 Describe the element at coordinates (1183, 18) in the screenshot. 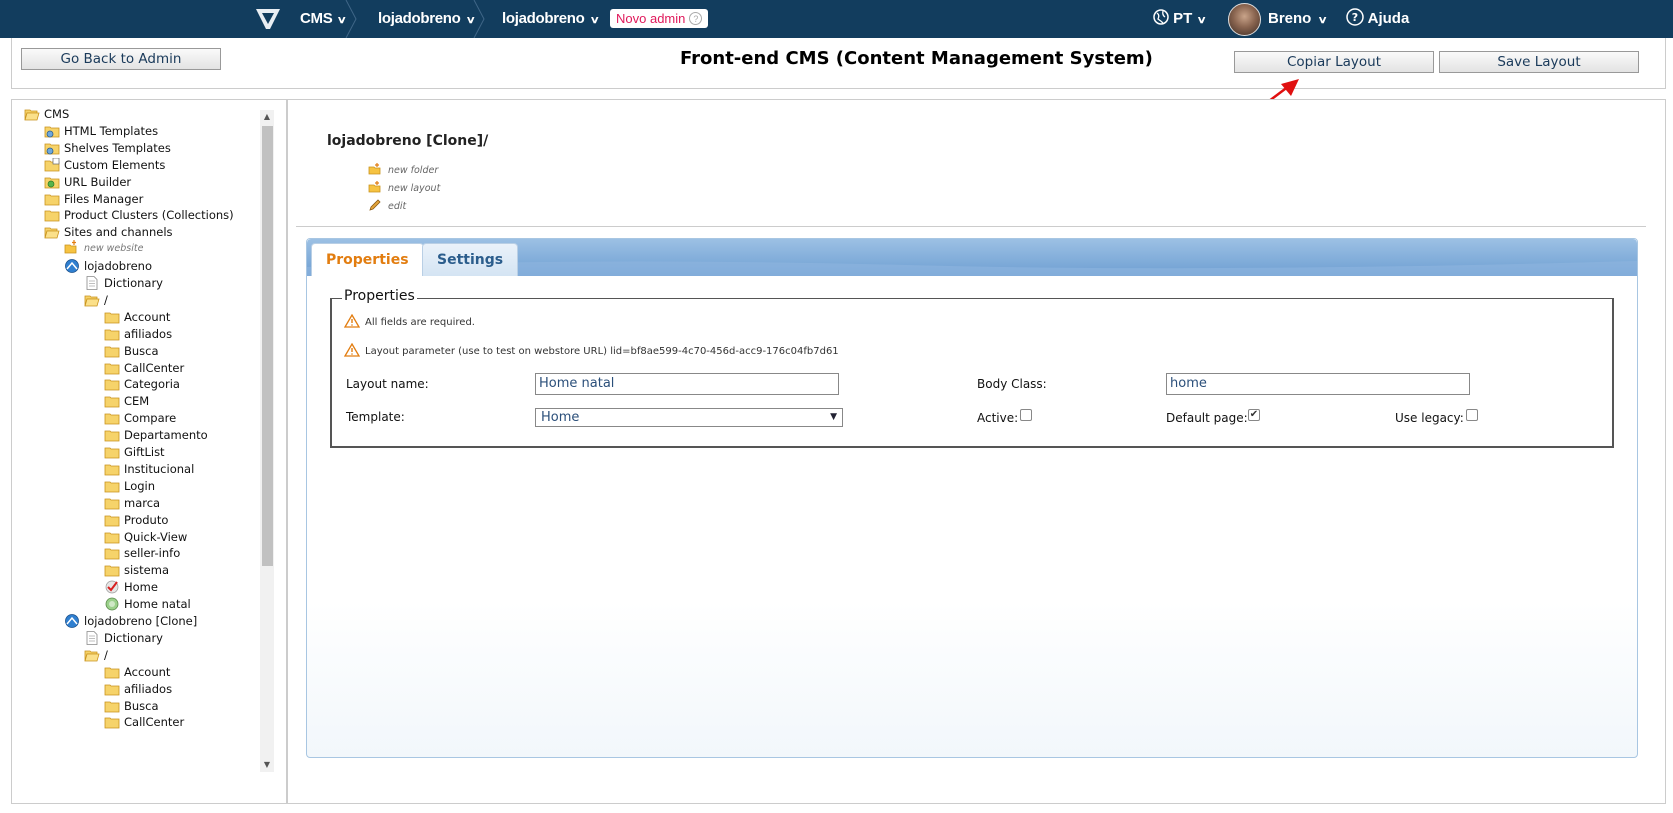

I see `language-label: PT` at that location.